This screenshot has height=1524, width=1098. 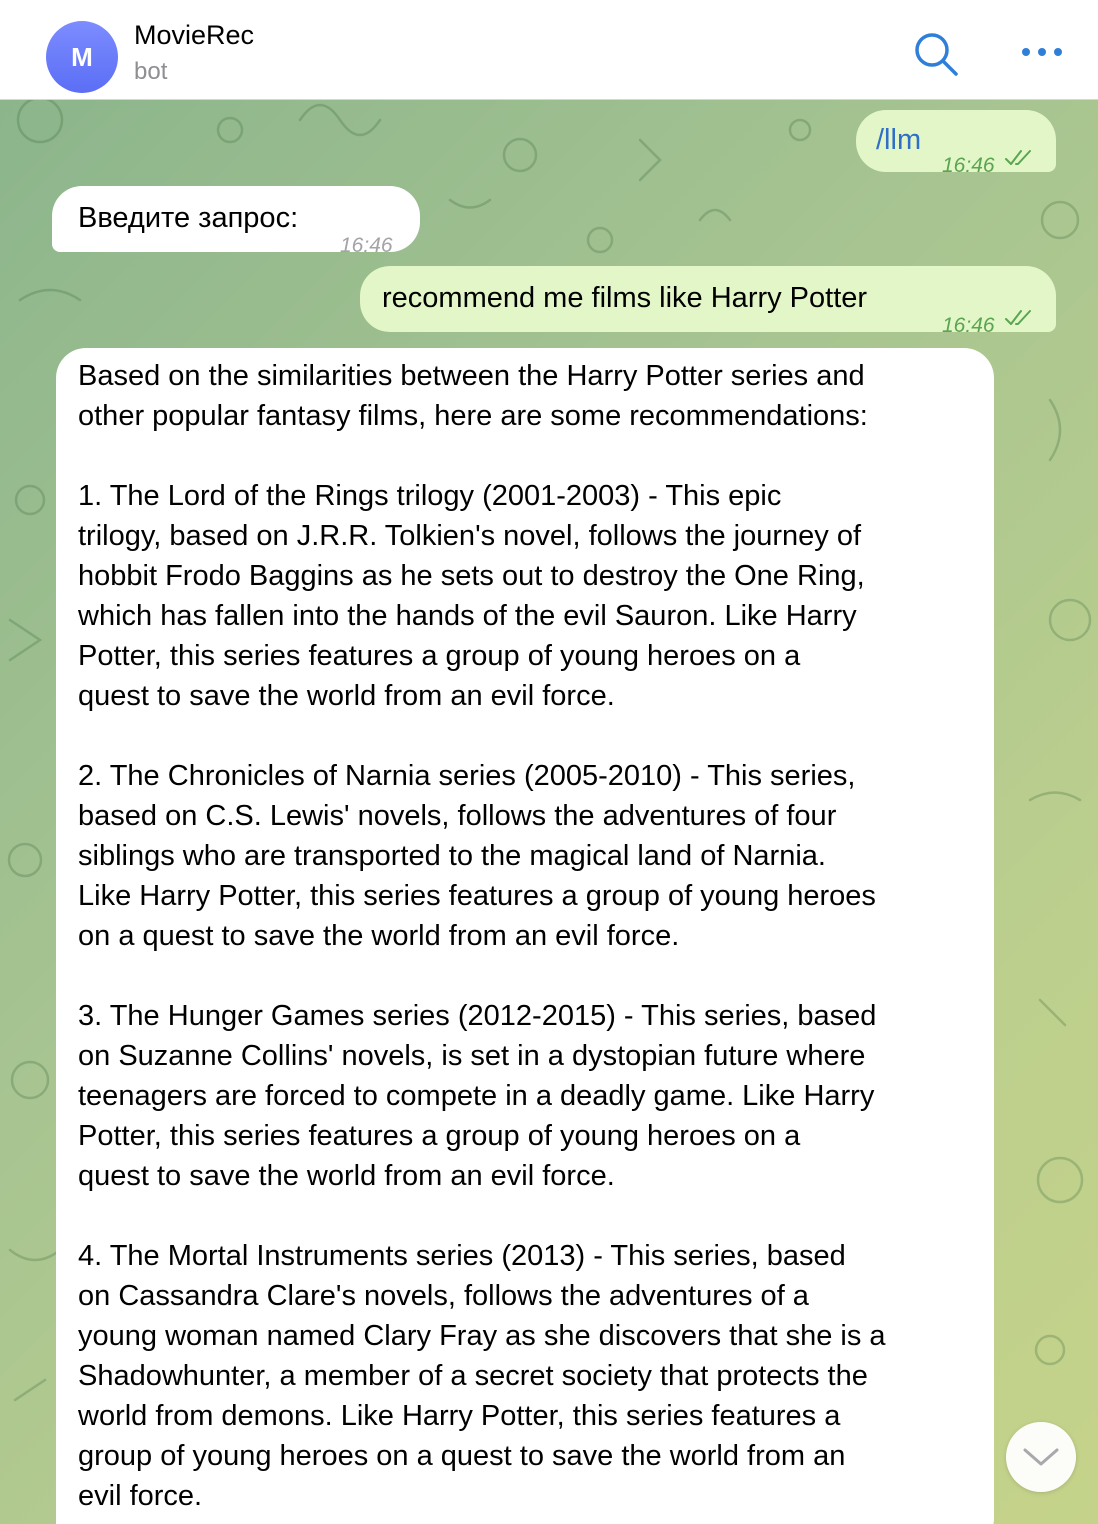 I want to click on more-dots-icon, so click(x=1042, y=52).